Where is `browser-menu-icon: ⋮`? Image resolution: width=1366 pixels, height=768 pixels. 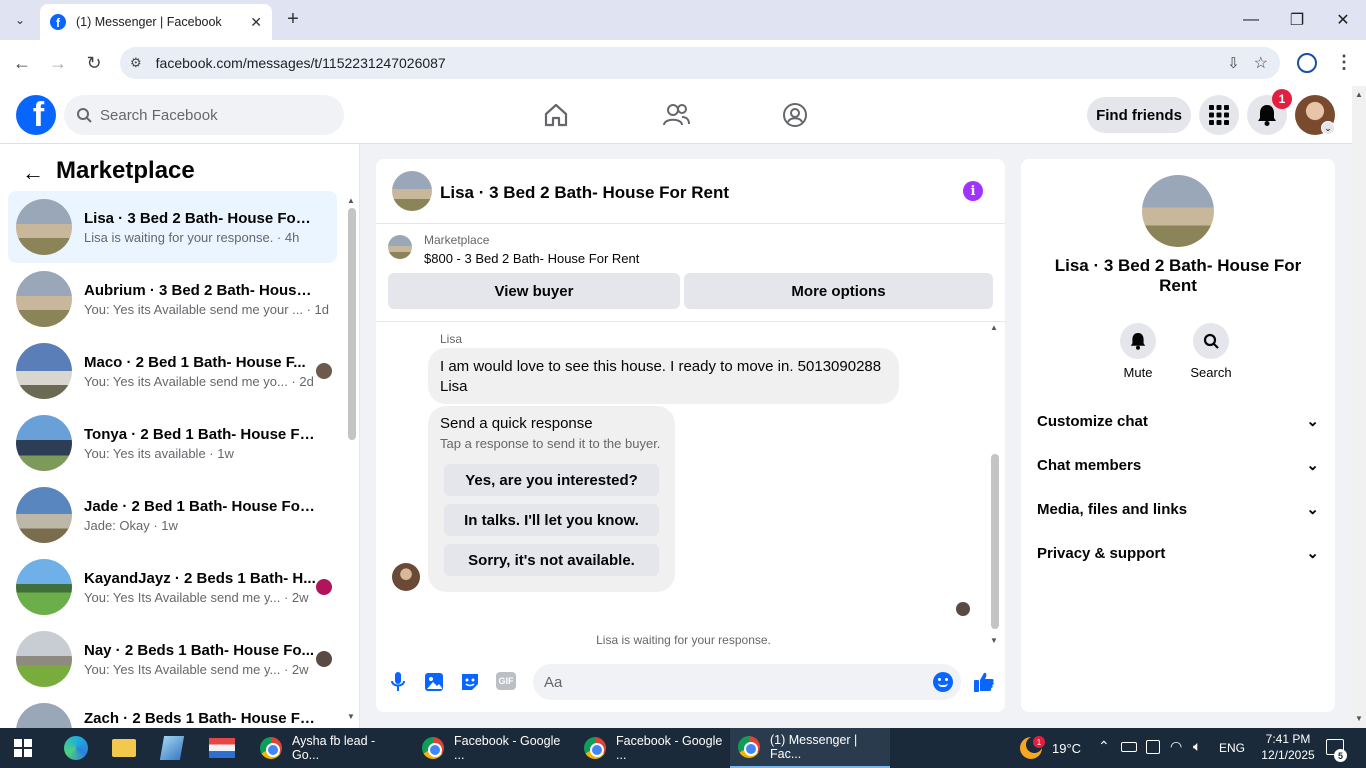
browser-menu-icon: ⋮ is located at coordinates (1344, 62).